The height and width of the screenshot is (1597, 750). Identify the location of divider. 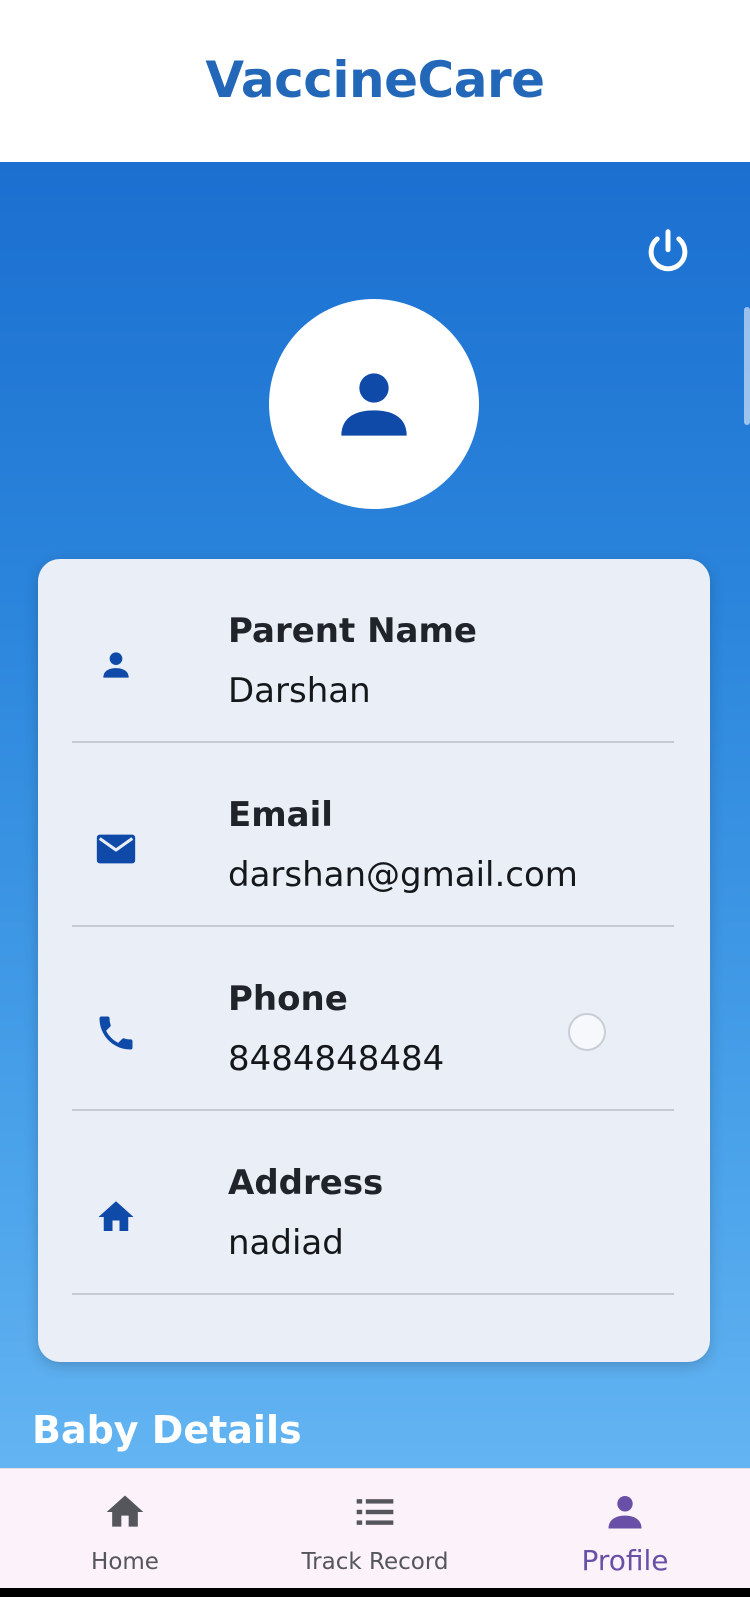
(373, 1294).